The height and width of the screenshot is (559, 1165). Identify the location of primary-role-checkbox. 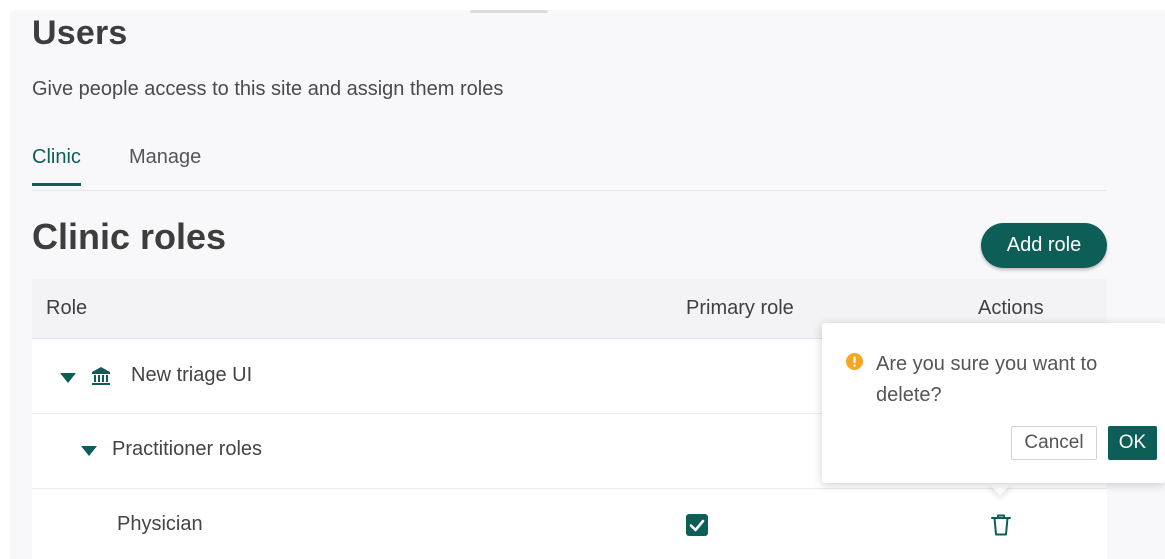
(697, 525).